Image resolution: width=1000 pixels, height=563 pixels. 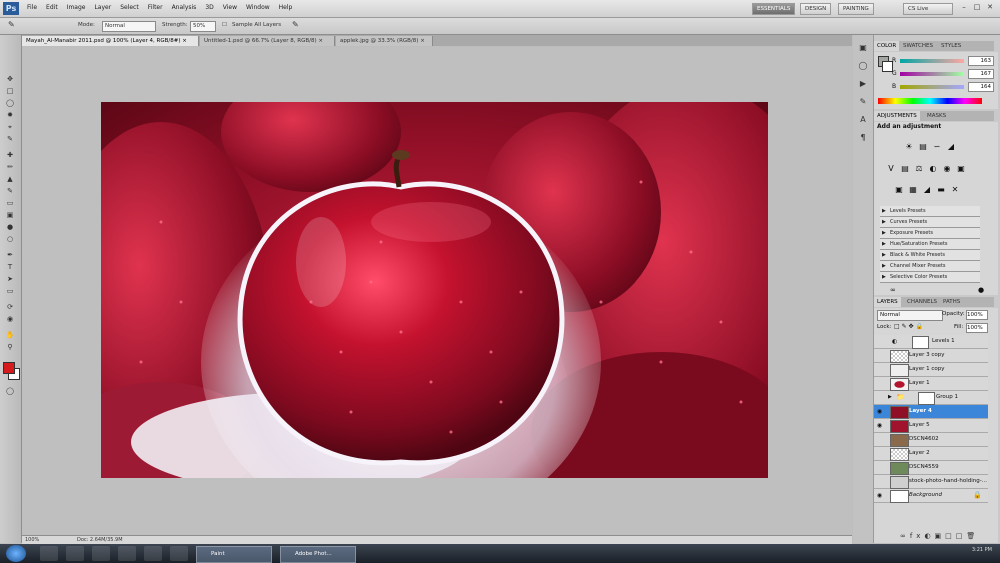 I want to click on crop-tool-icon: ⌖, so click(x=10, y=127).